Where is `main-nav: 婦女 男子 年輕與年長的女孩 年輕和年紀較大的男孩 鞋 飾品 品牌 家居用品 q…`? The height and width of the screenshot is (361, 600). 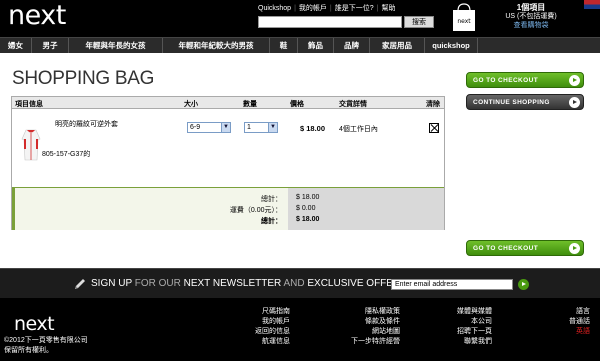 main-nav: 婦女 男子 年輕與年長的女孩 年輕和年紀較大的男孩 鞋 飾品 品牌 家居用品 q… is located at coordinates (300, 45).